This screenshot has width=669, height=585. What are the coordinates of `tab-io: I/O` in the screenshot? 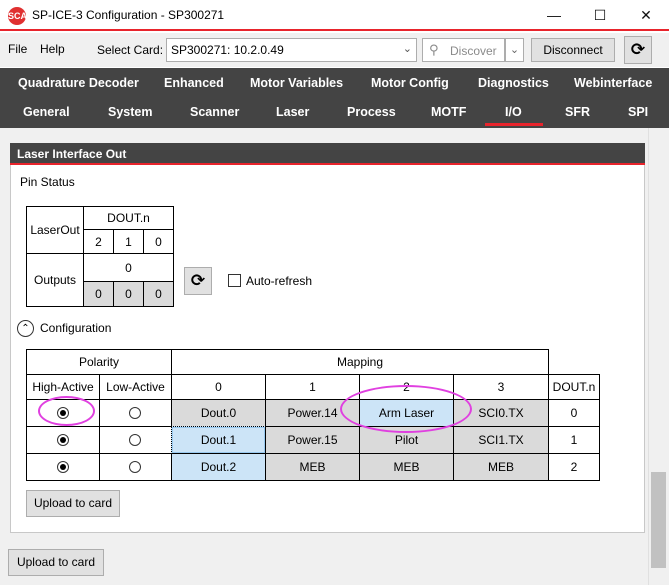 It's located at (513, 112).